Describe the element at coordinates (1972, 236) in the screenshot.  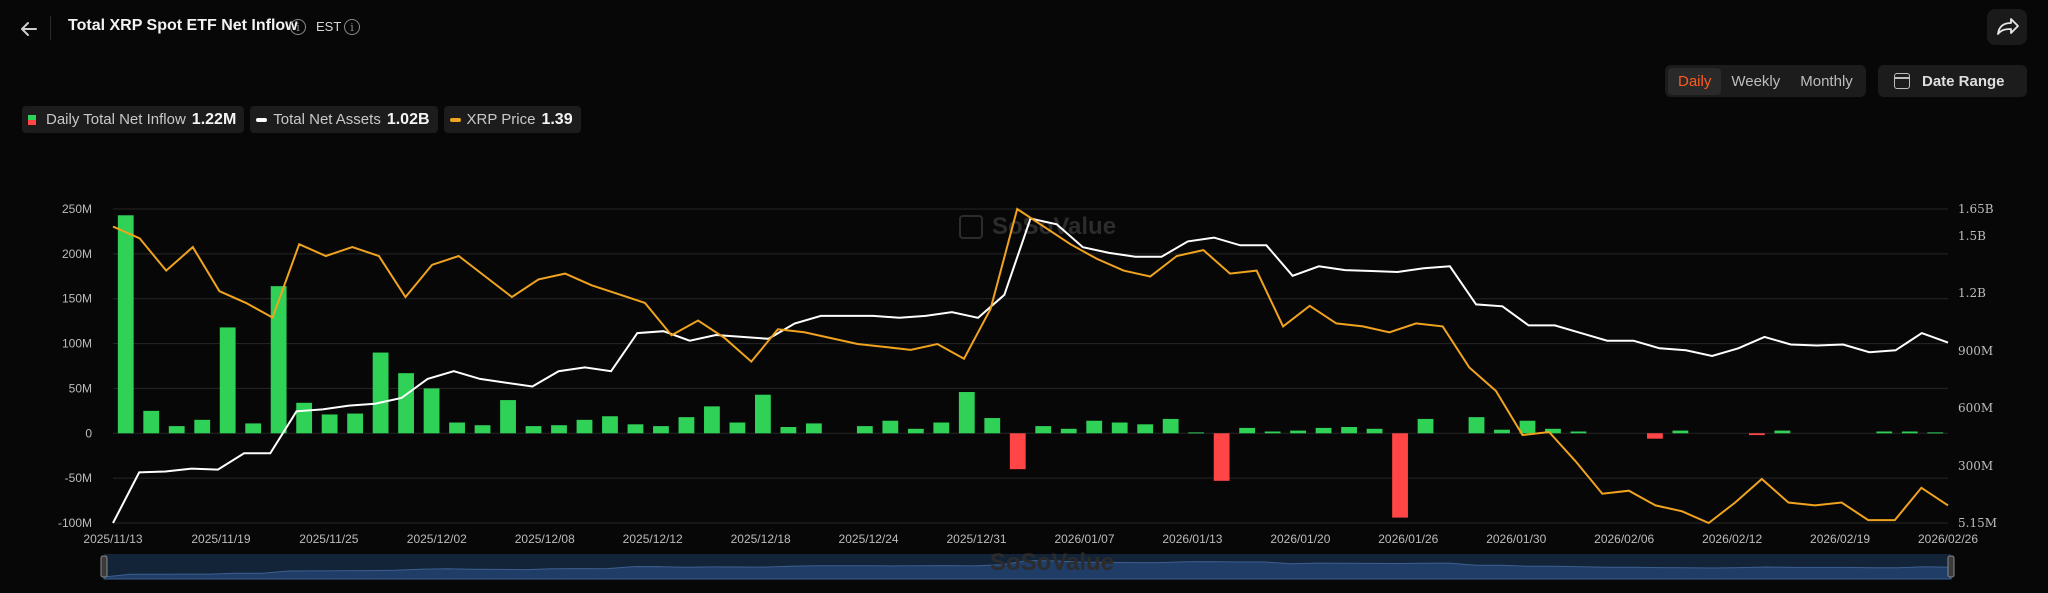
I see `y-right-tick-label: 1.5B` at that location.